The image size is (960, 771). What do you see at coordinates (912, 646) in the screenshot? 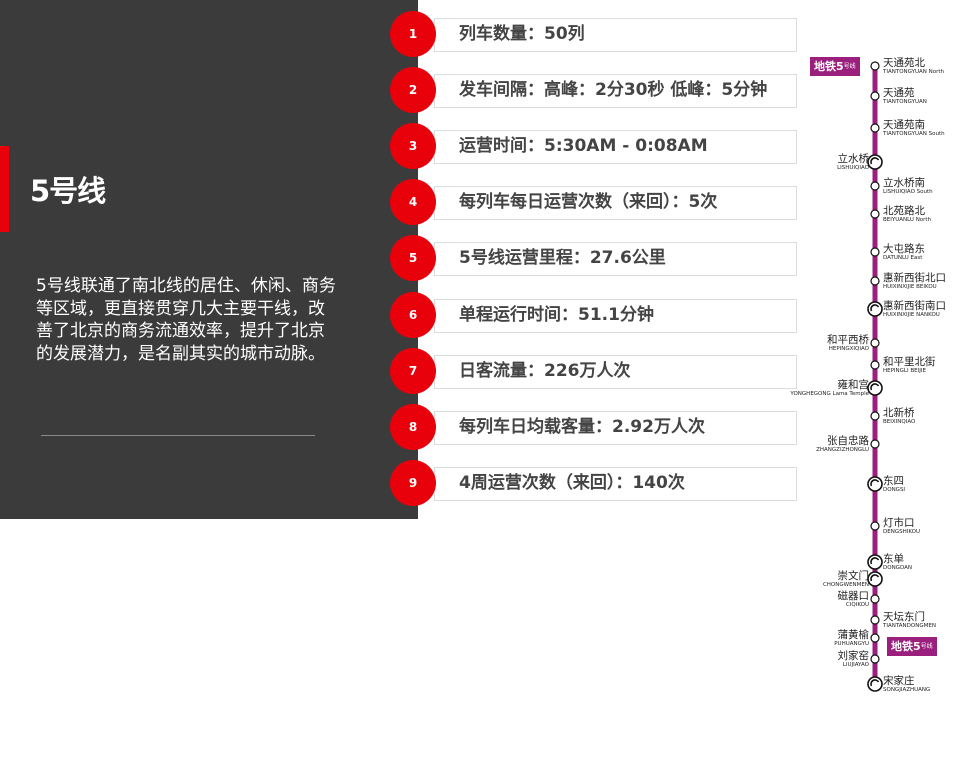
I see `line-badge-bottom: 地铁5号线` at bounding box center [912, 646].